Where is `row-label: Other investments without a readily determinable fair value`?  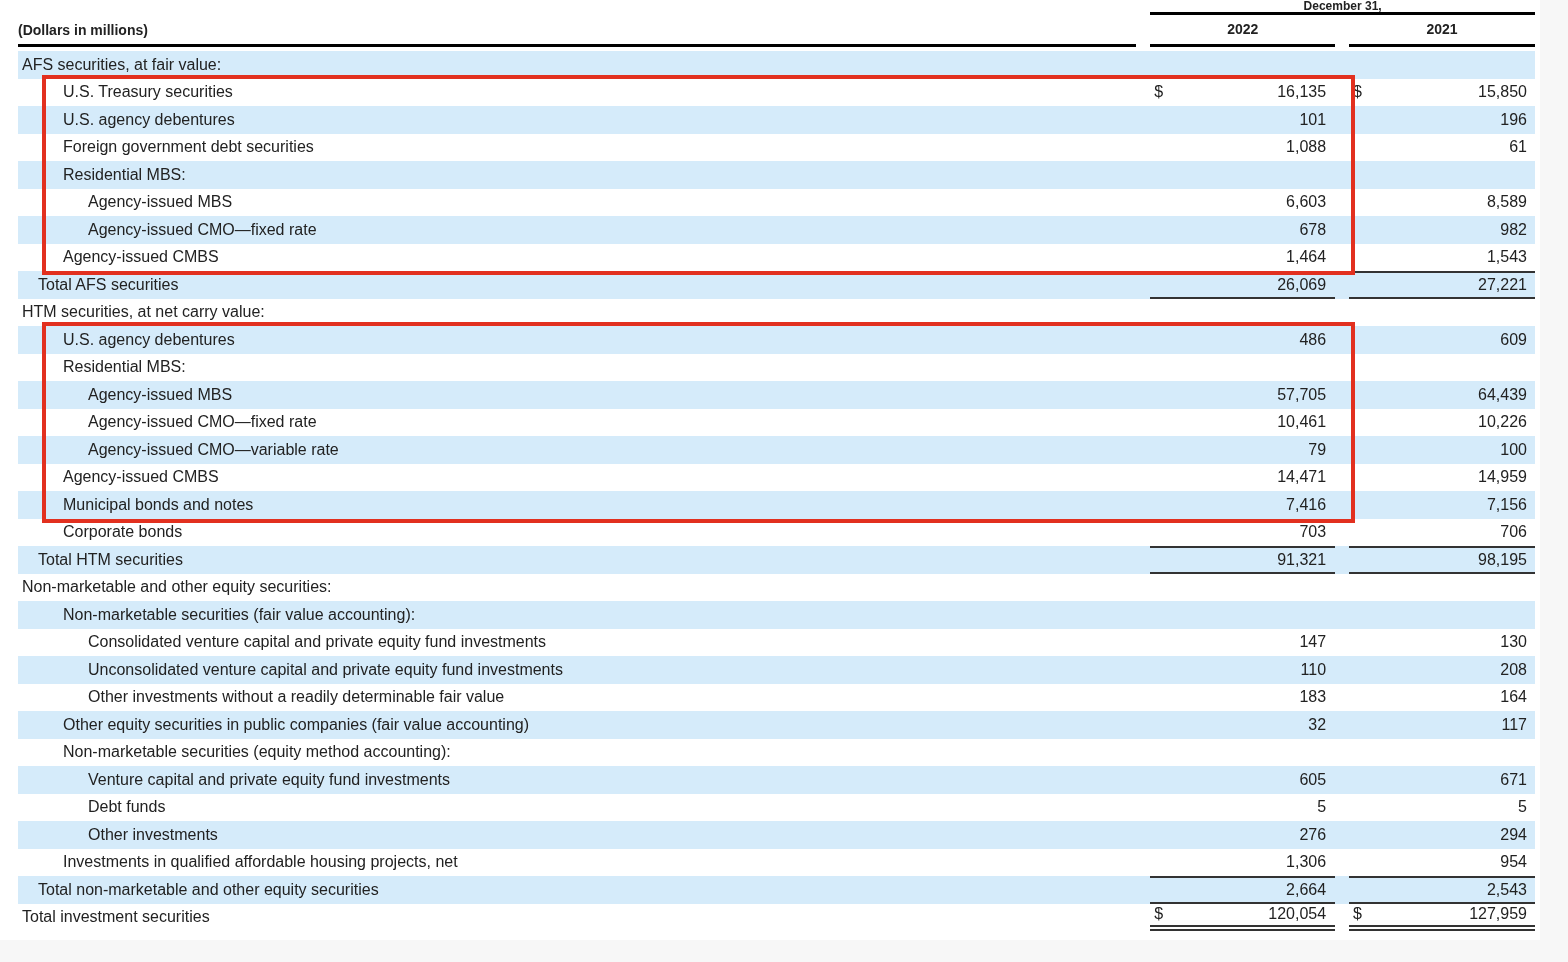 row-label: Other investments without a readily determinable fair value is located at coordinates (296, 697).